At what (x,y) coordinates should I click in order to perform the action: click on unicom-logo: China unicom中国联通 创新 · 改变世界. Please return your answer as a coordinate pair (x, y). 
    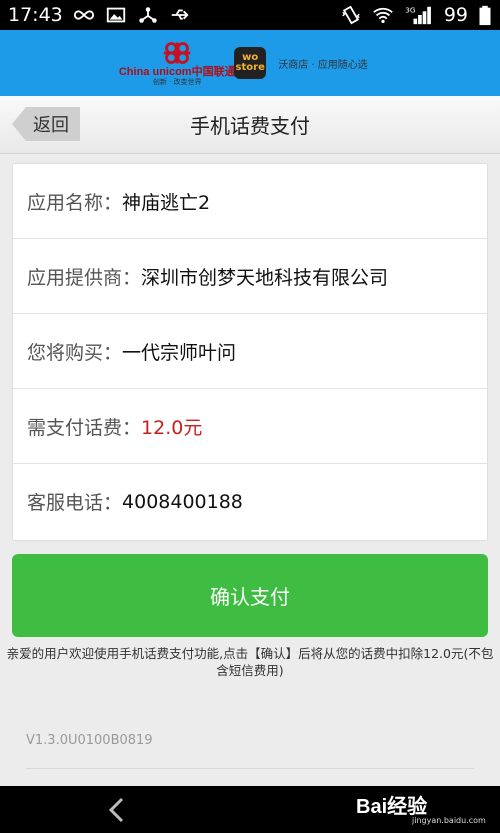
    Looking at the image, I should click on (177, 63).